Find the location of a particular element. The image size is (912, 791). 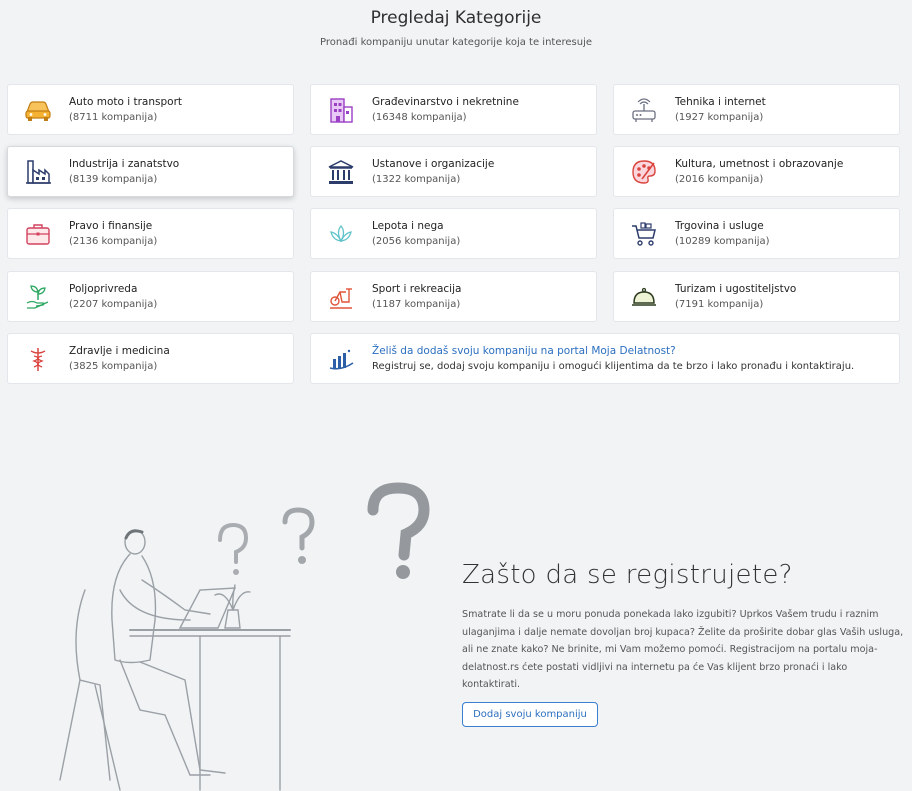

cart-icon is located at coordinates (644, 233).